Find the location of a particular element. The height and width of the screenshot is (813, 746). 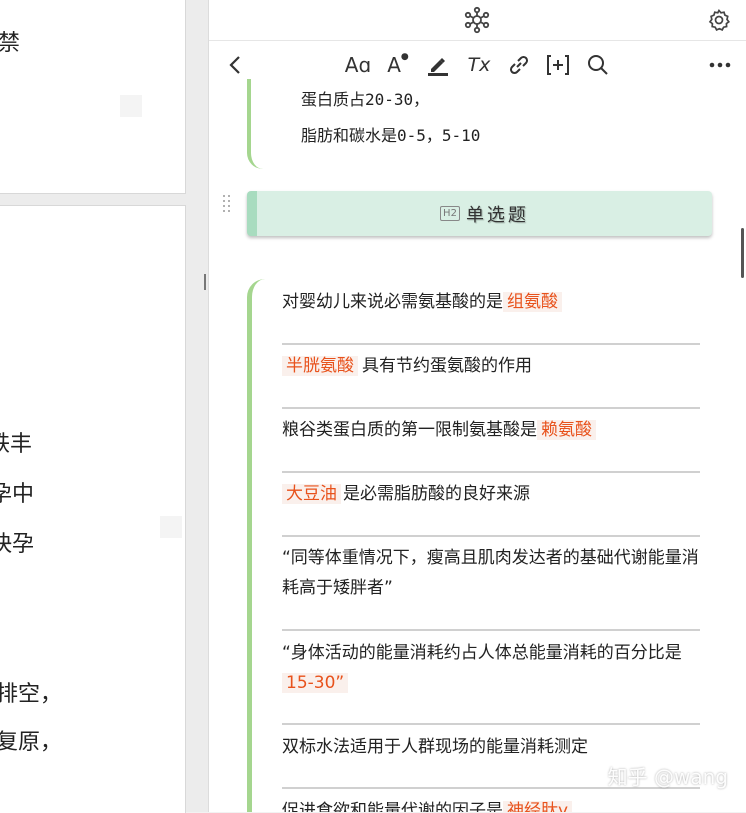

chevron-left-icon is located at coordinates (235, 65).